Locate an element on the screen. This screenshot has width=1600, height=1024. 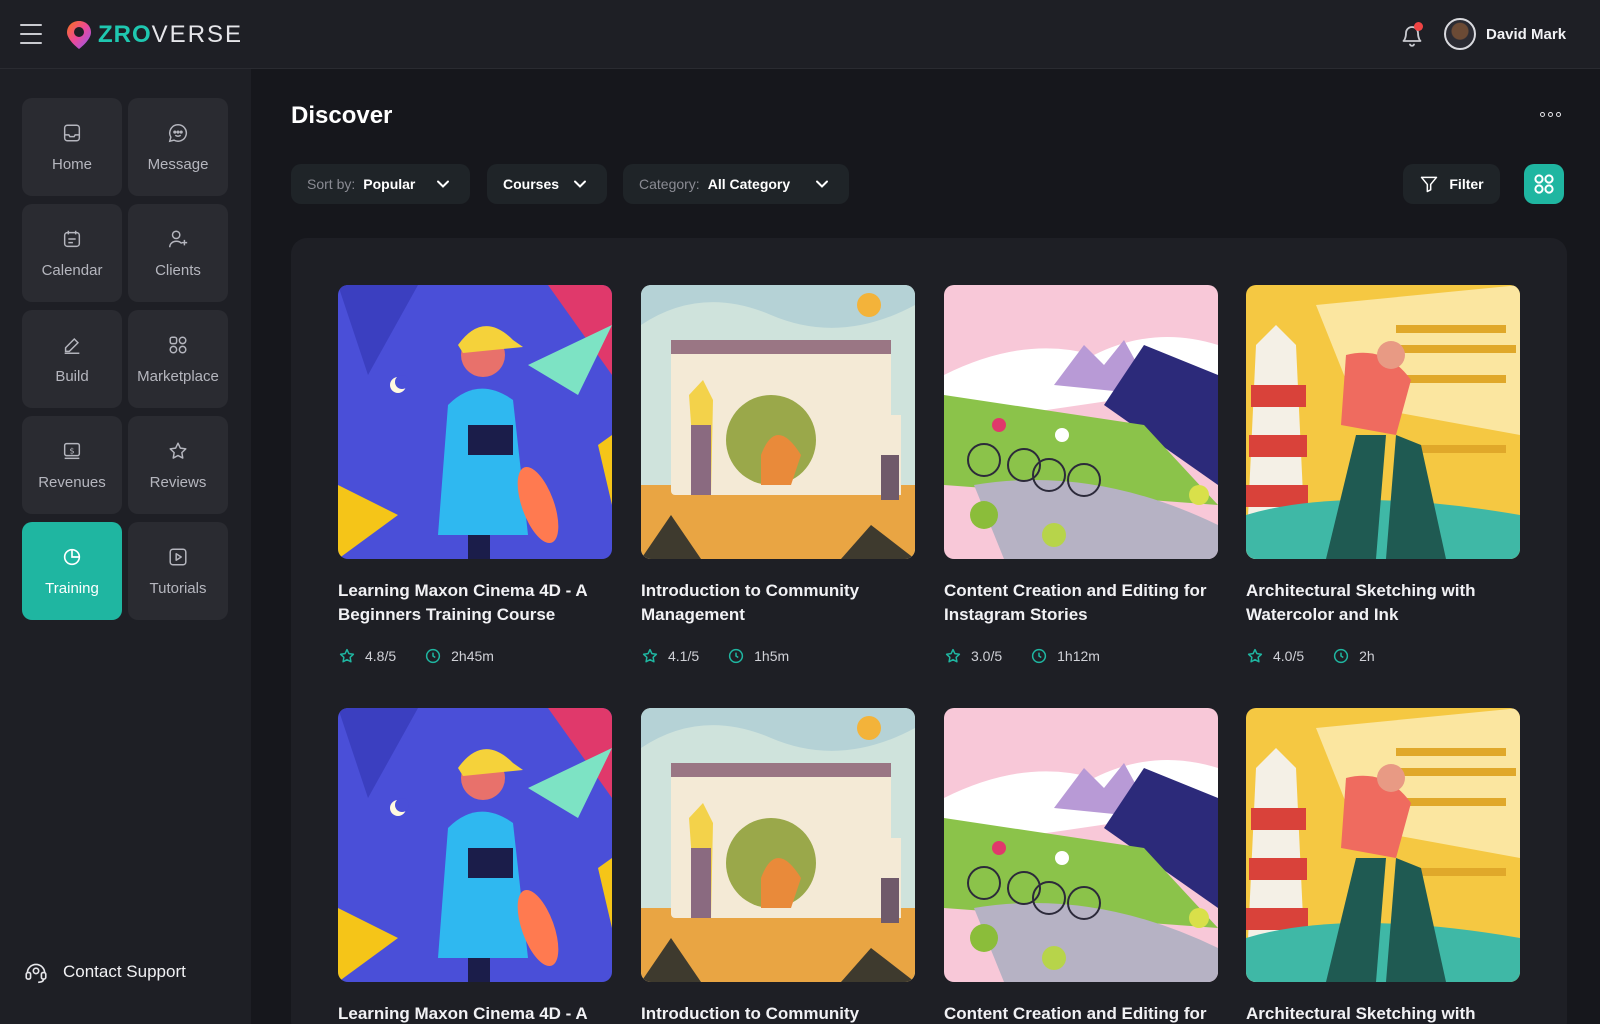
duration-value: 1h12m is located at coordinates (1078, 656).